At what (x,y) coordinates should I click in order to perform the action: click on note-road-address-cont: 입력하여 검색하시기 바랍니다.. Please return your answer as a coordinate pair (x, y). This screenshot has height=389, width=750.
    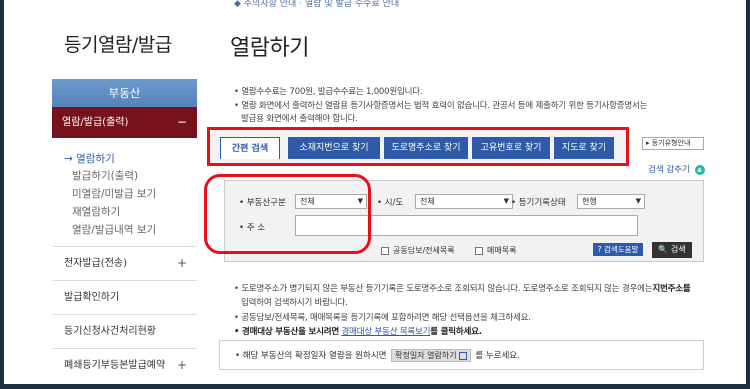
    Looking at the image, I should click on (294, 303).